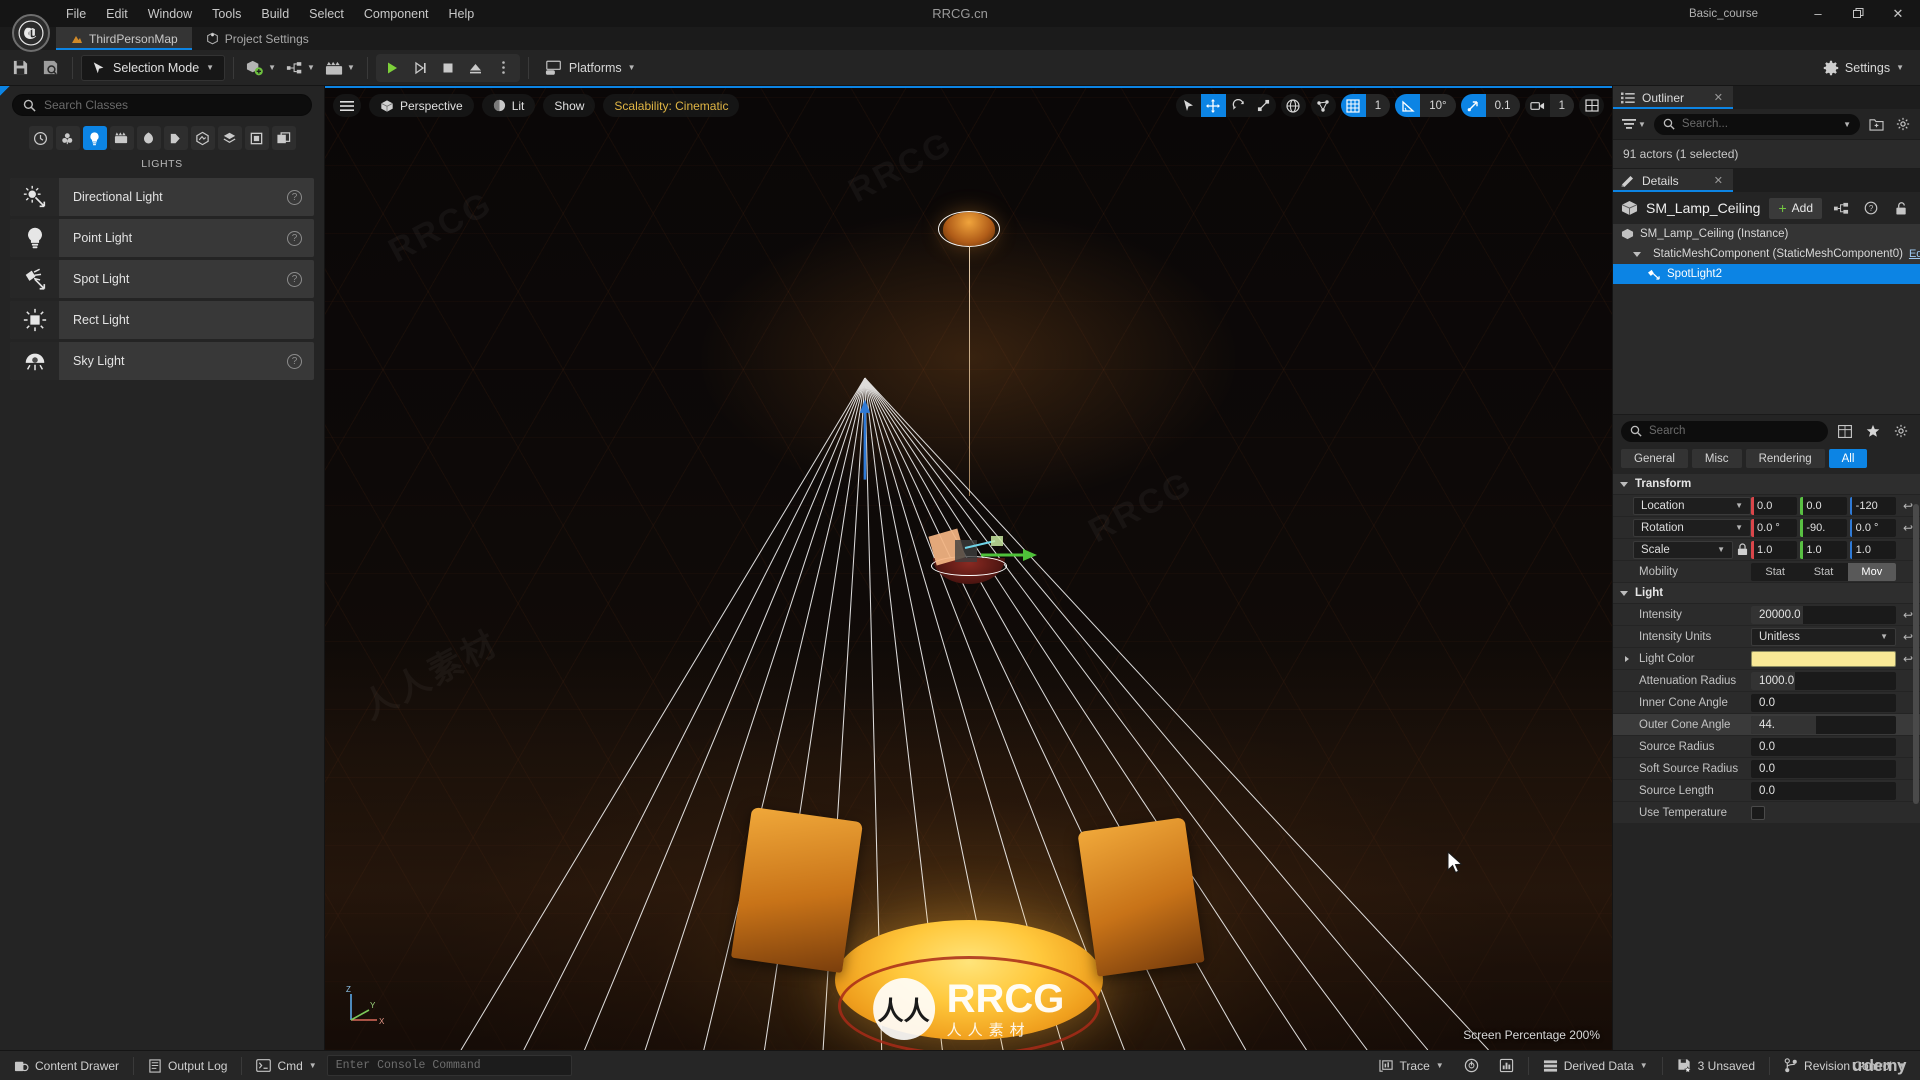 This screenshot has width=1920, height=1080. What do you see at coordinates (326, 14) in the screenshot?
I see `menu-select: Select` at bounding box center [326, 14].